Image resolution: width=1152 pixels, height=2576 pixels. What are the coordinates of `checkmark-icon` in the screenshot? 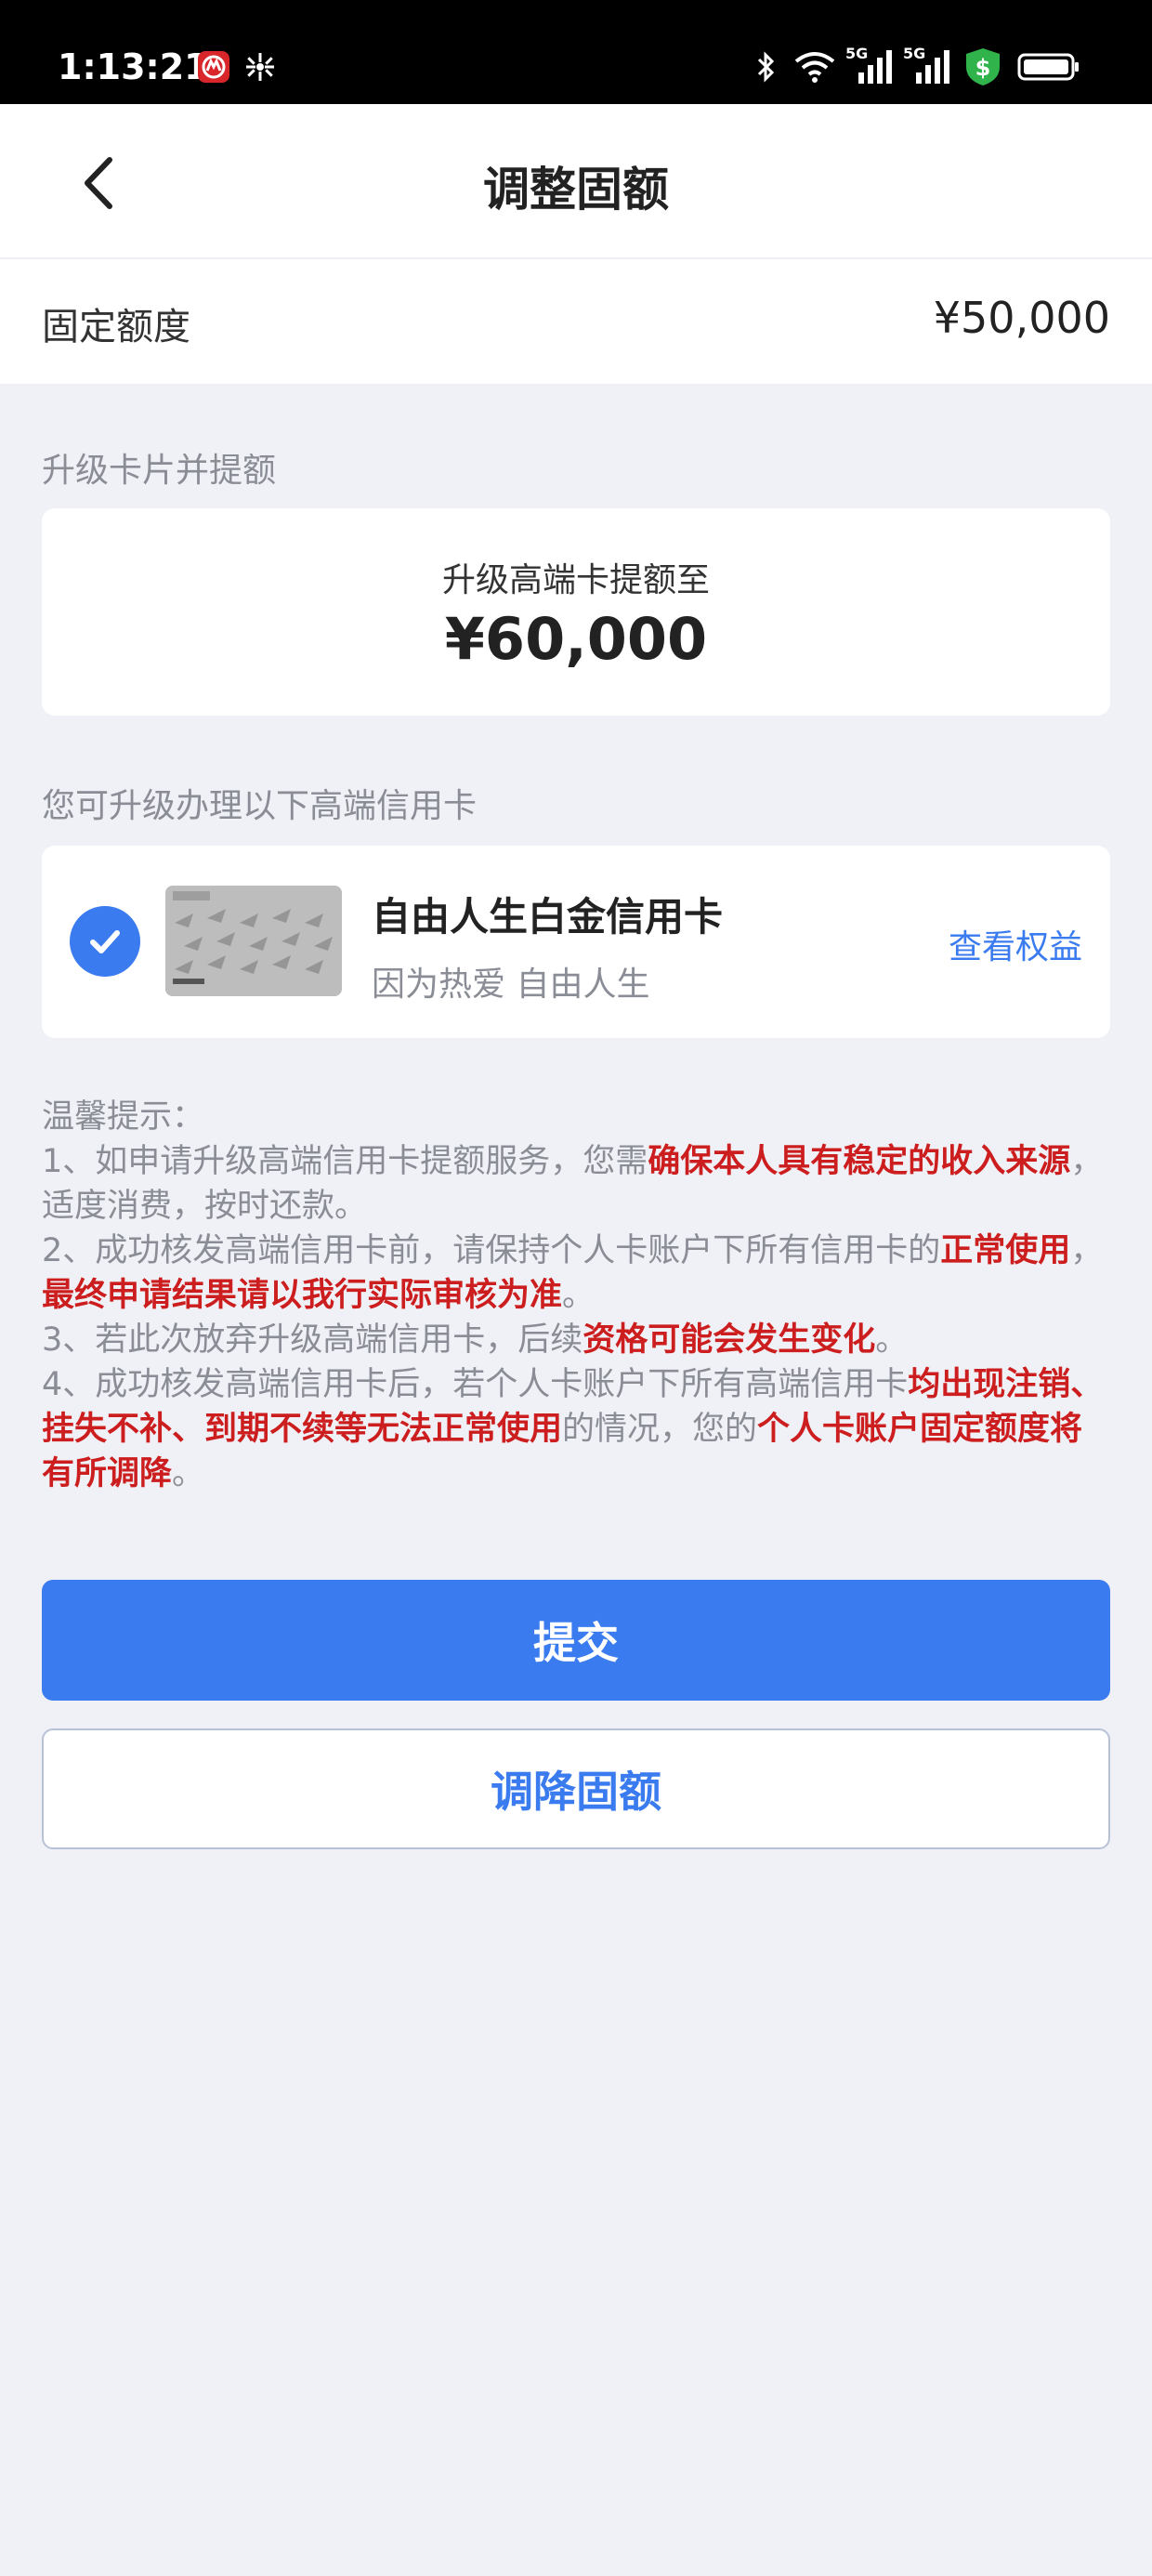 It's located at (105, 941).